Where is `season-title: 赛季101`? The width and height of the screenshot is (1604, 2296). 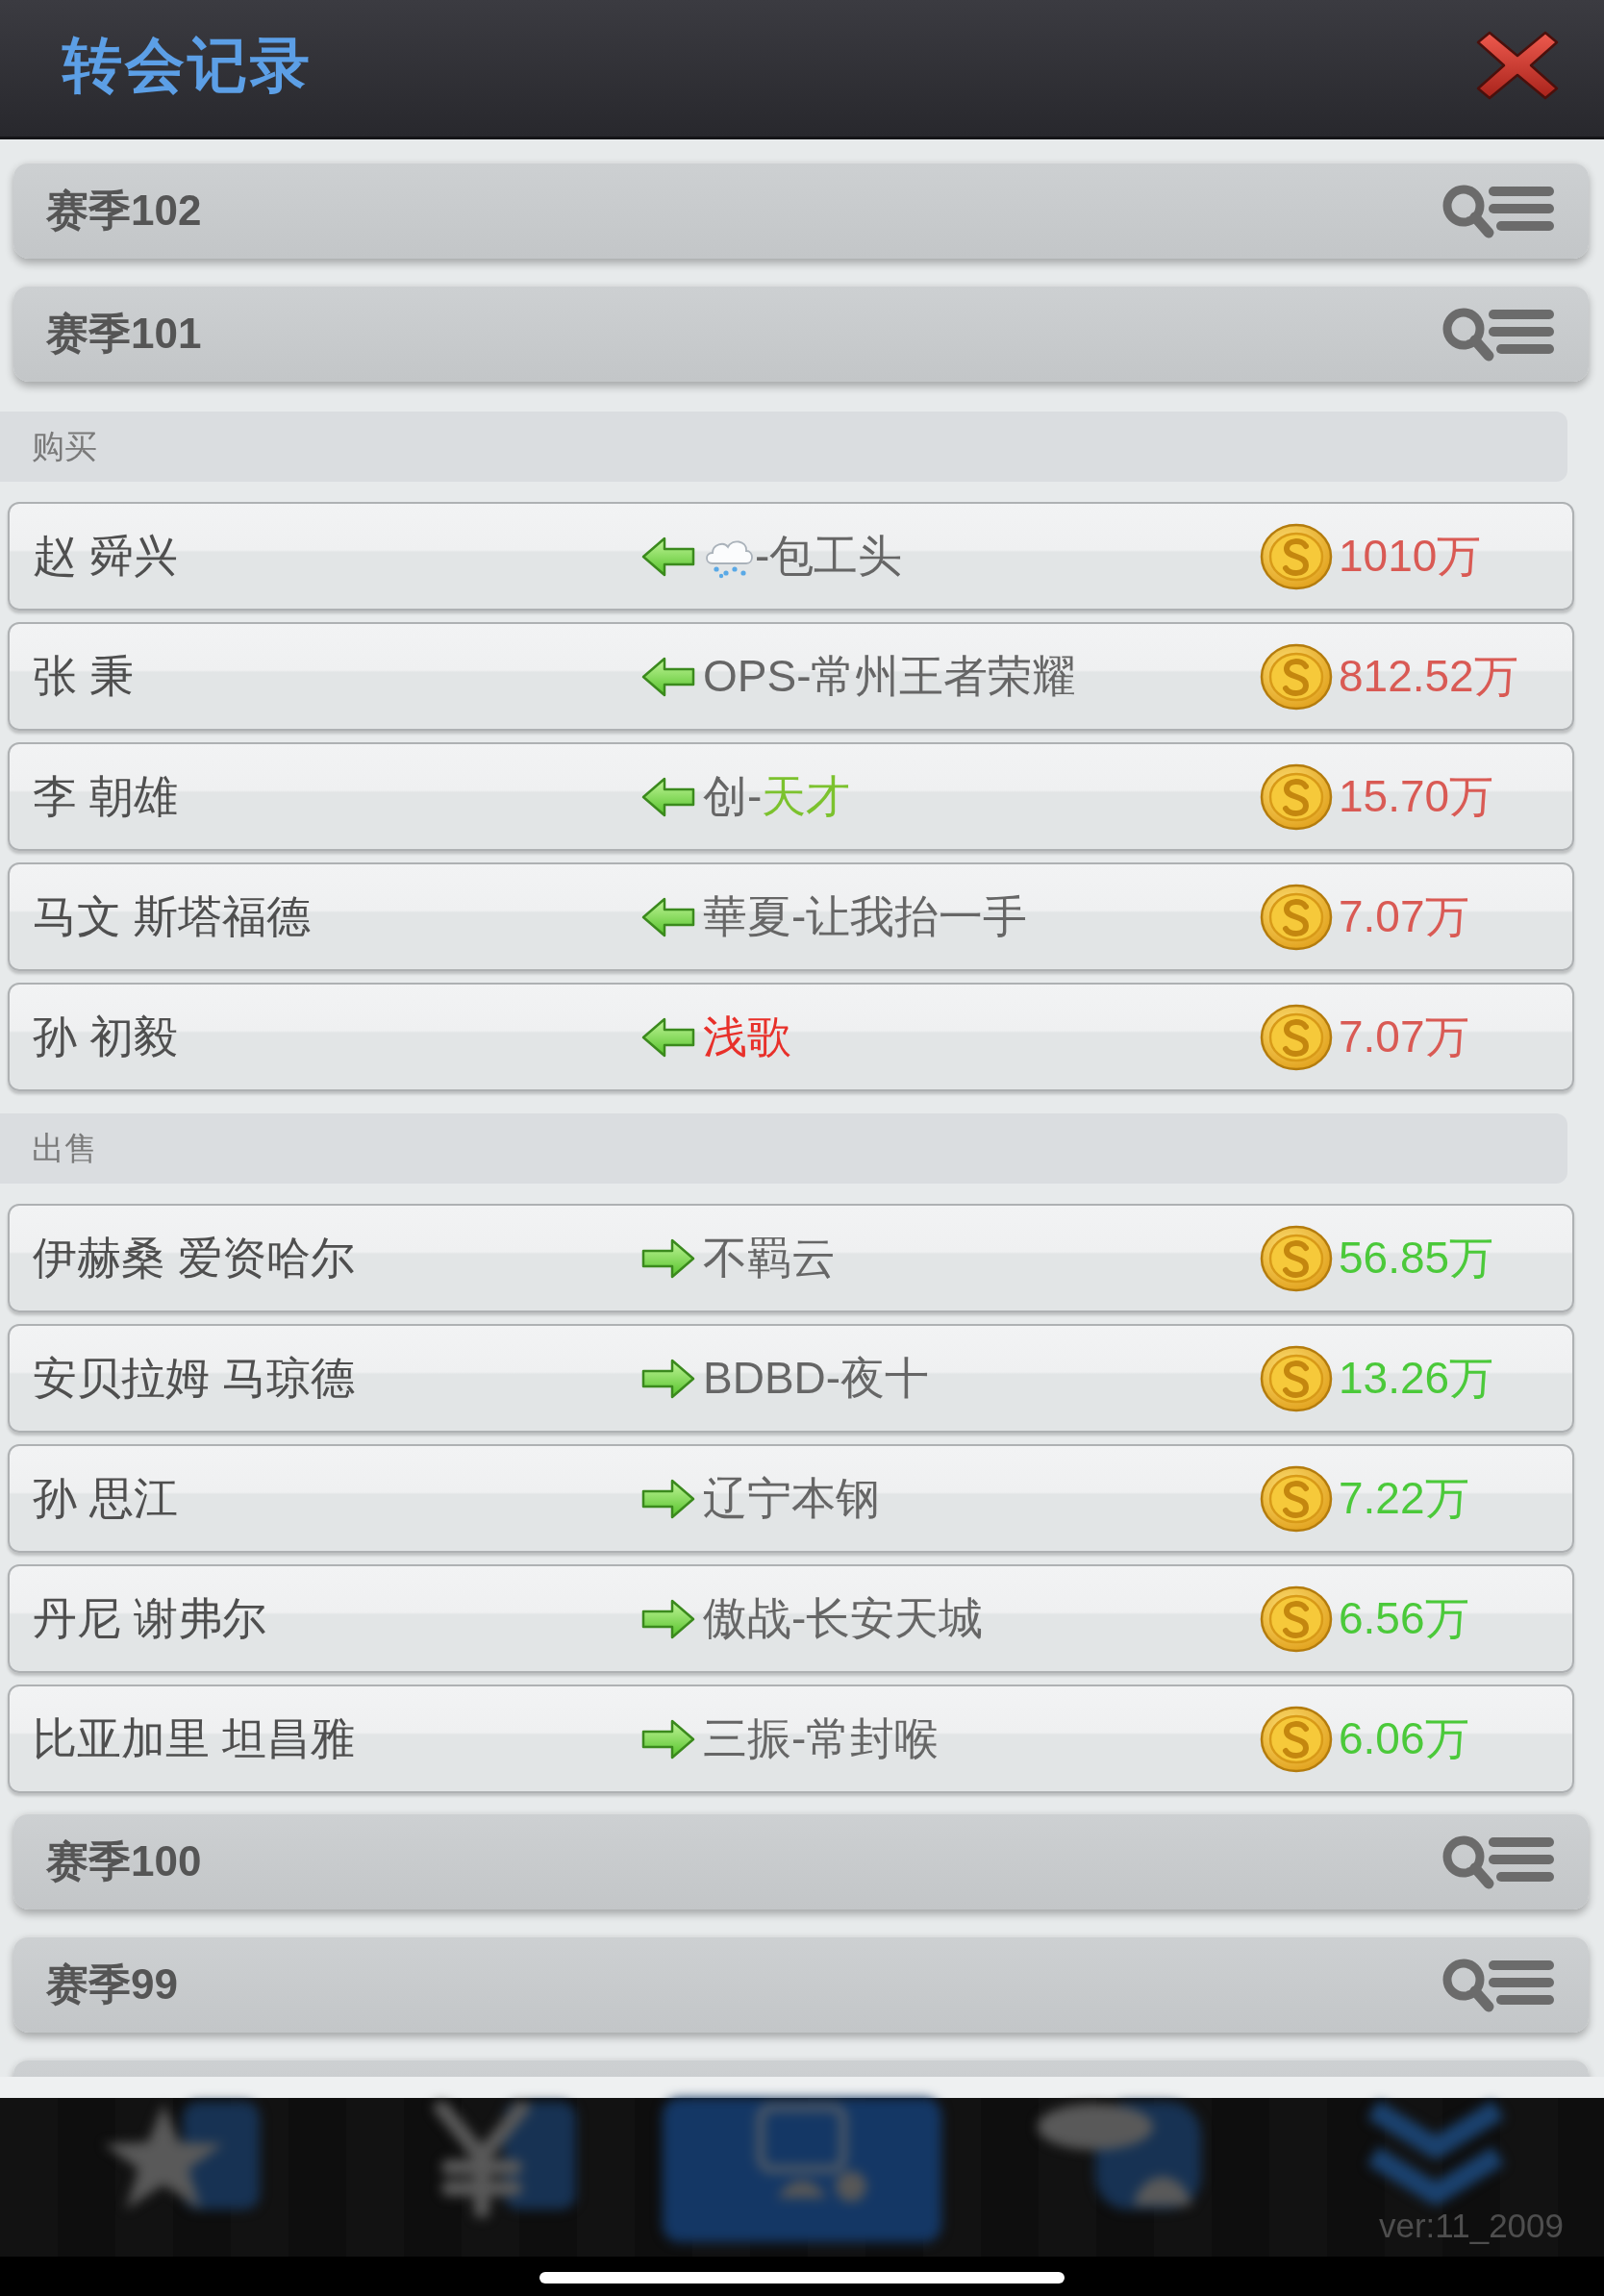 season-title: 赛季101 is located at coordinates (124, 334).